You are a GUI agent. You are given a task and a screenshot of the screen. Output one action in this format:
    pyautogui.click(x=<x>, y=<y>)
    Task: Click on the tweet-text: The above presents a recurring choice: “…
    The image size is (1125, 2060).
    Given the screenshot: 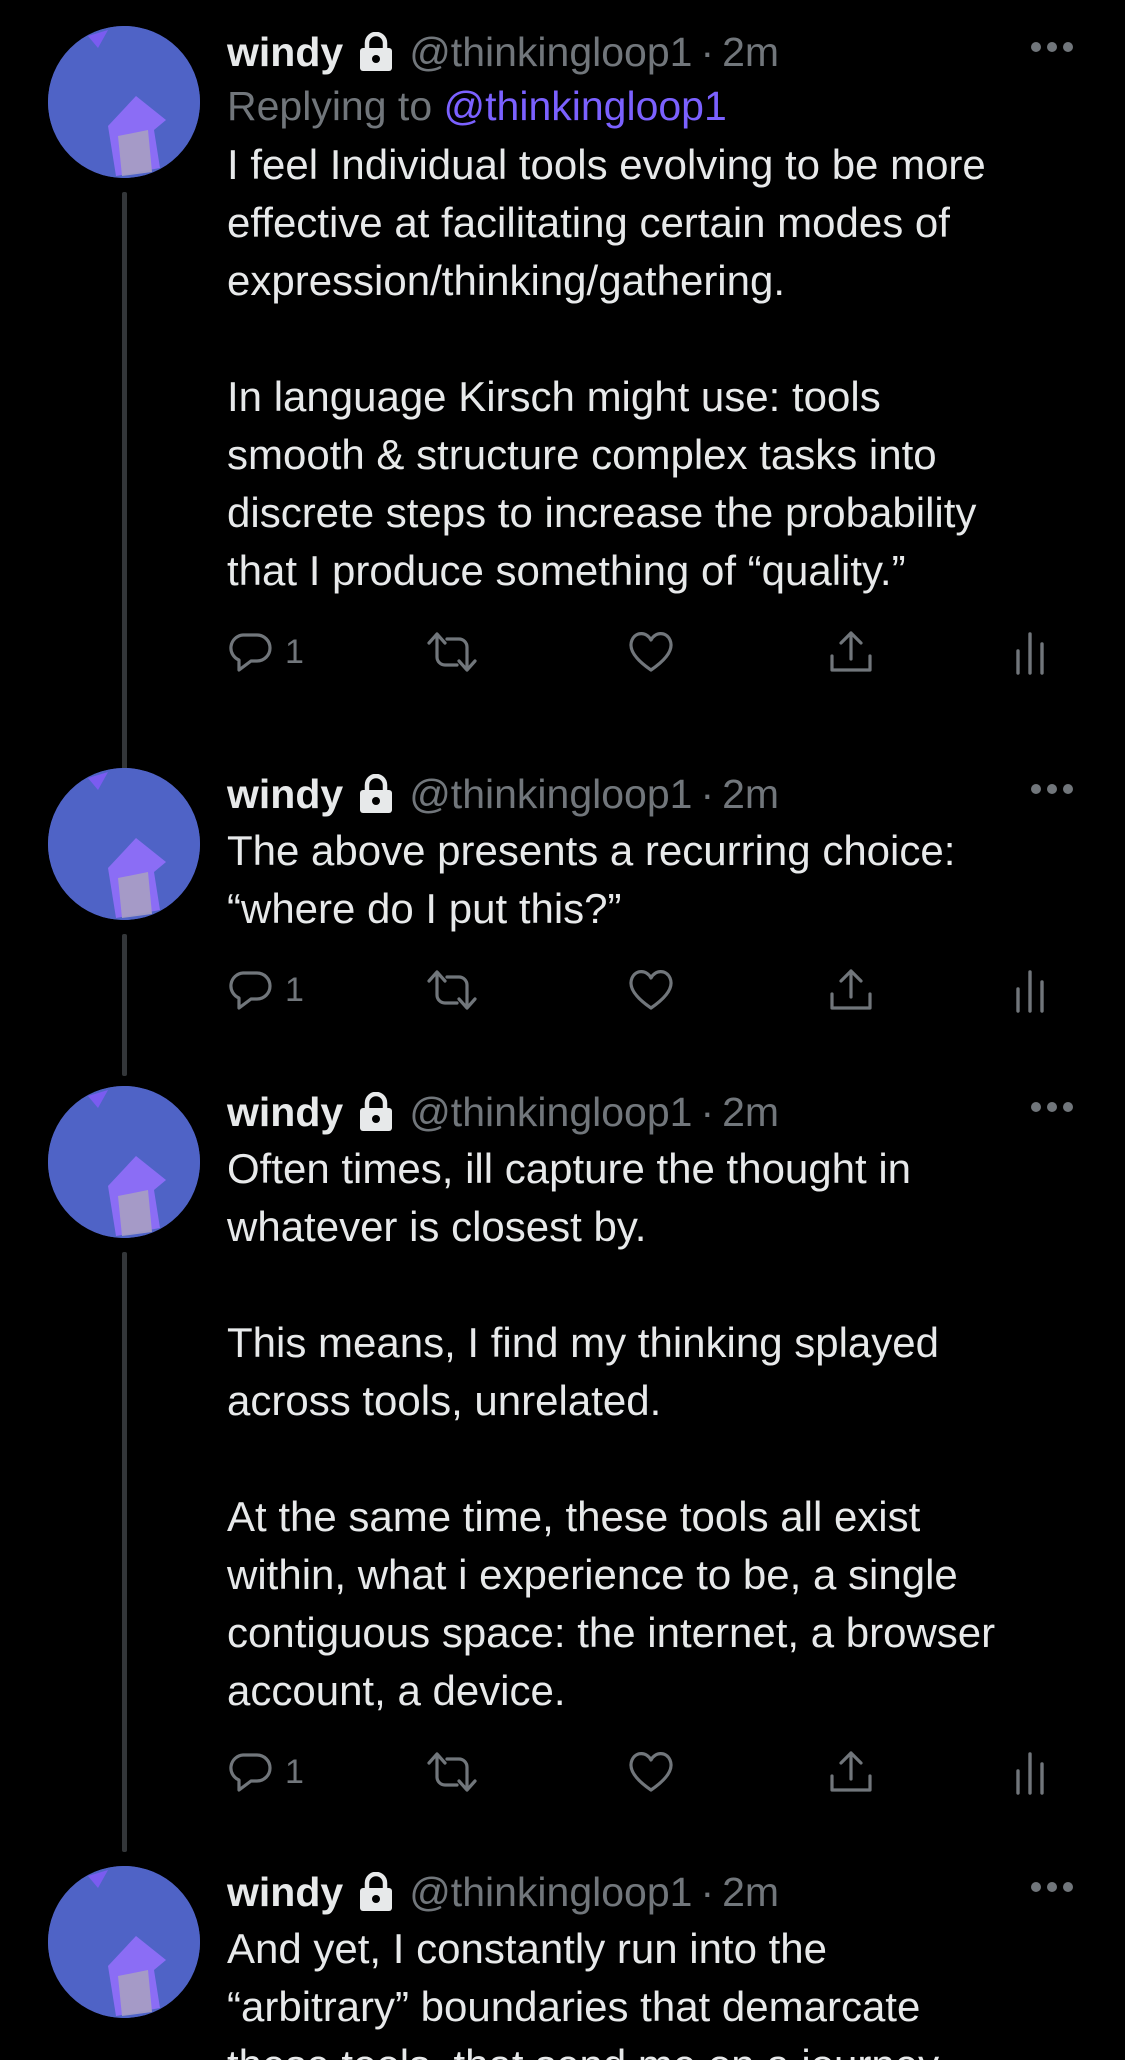 What is the action you would take?
    pyautogui.click(x=591, y=879)
    